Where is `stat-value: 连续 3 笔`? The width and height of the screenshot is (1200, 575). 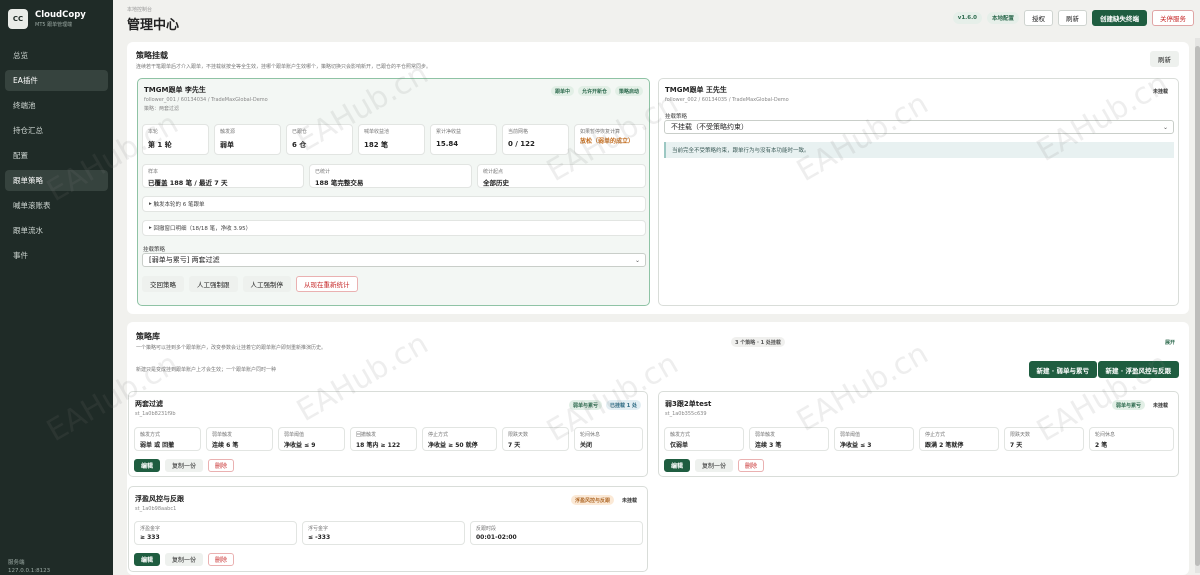
stat-value: 连续 3 笔 is located at coordinates (768, 445).